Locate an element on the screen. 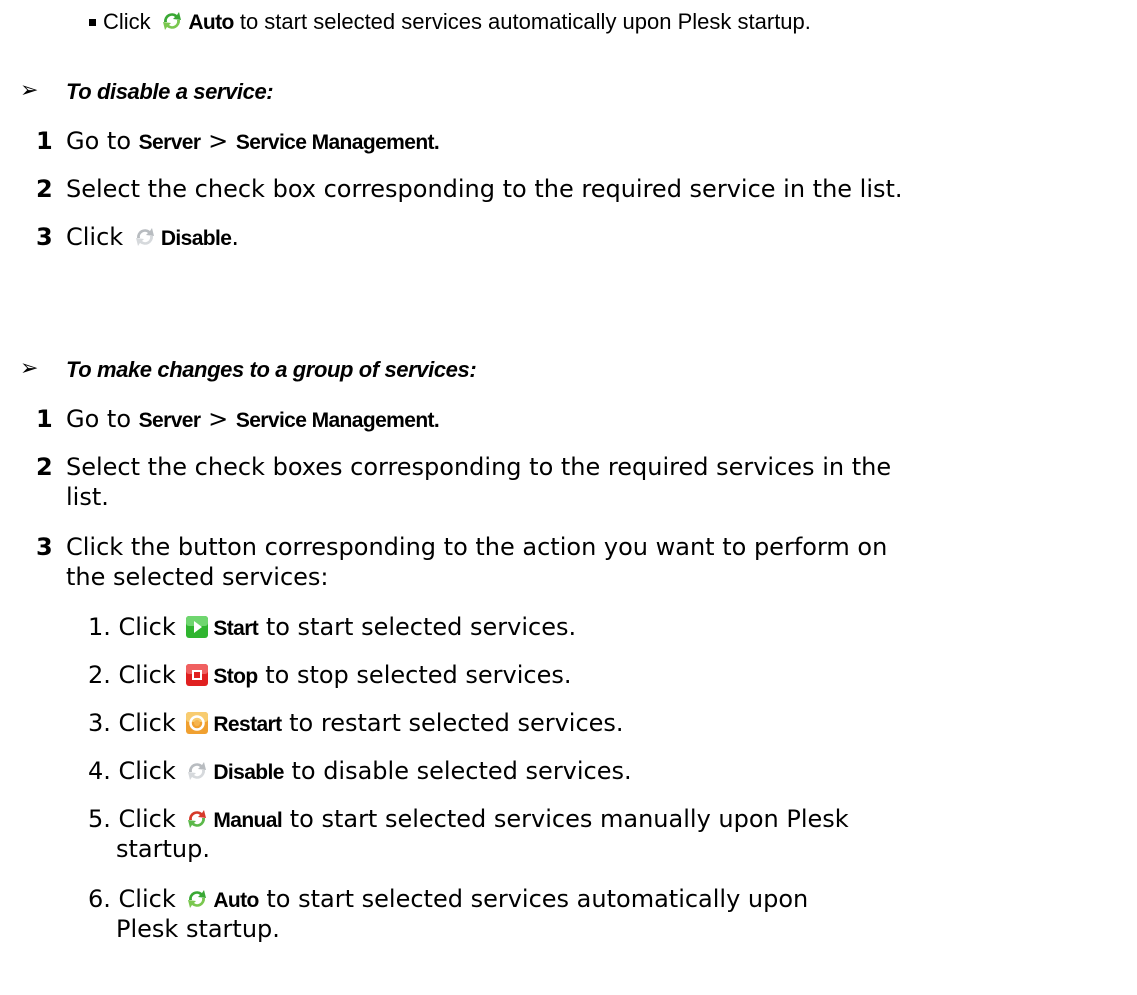 The height and width of the screenshot is (995, 1137). substep-text: to stop selected services. is located at coordinates (414, 675).